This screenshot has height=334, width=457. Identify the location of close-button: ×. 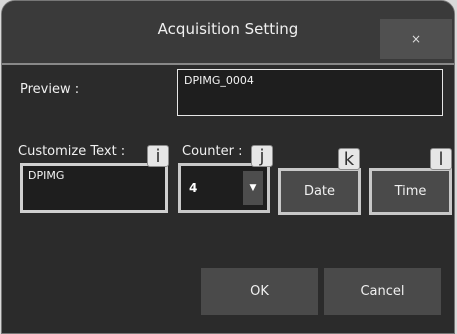
(416, 39).